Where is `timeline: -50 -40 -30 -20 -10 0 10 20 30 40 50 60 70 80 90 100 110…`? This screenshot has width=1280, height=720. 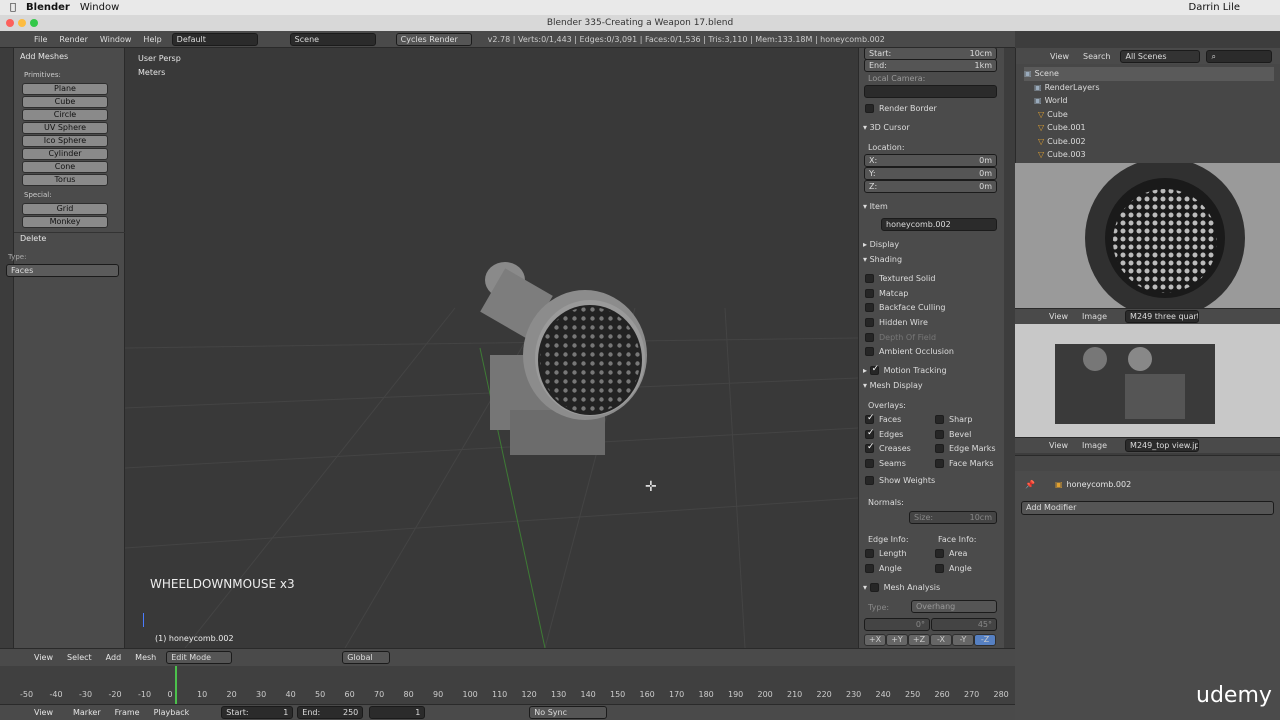
timeline: -50 -40 -30 -20 -10 0 10 20 30 40 50 60 70 80 90 100 110… is located at coordinates (507, 685).